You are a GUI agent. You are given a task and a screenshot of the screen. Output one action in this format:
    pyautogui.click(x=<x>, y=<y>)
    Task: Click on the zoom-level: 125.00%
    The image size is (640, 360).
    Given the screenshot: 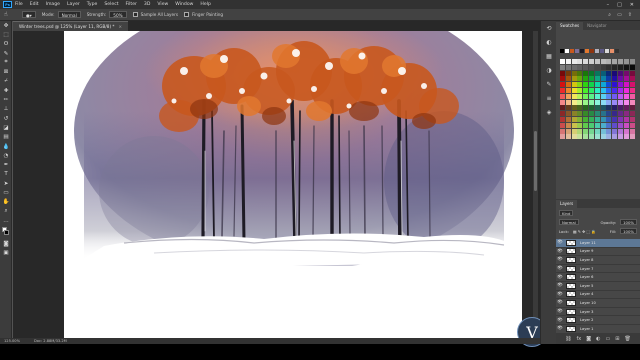 What is the action you would take?
    pyautogui.click(x=12, y=341)
    